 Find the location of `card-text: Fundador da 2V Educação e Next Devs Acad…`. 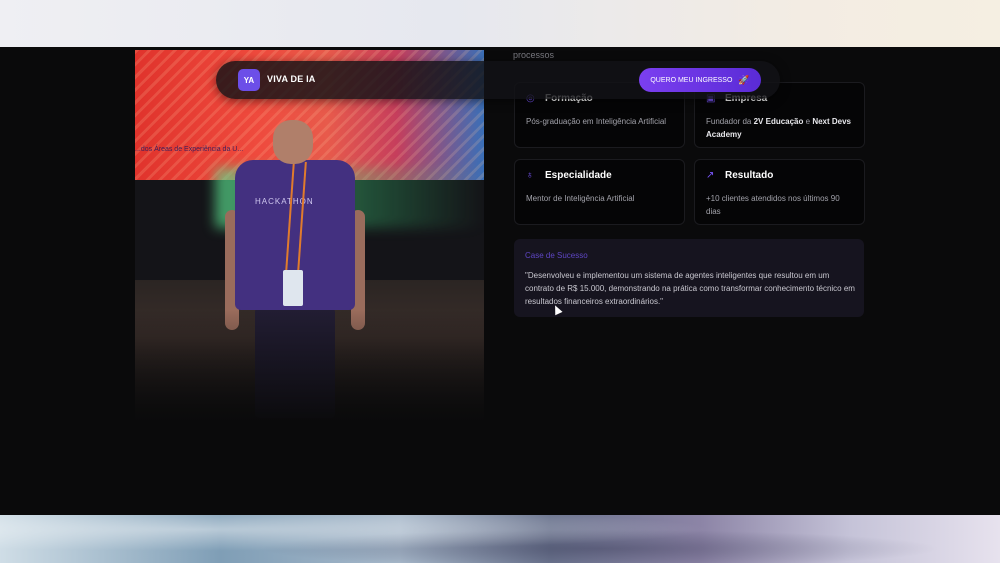

card-text: Fundador da 2V Educação e Next Devs Acad… is located at coordinates (781, 128).